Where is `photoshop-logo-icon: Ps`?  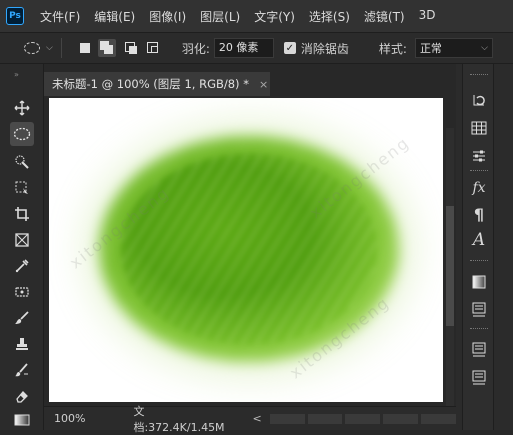 photoshop-logo-icon: Ps is located at coordinates (15, 16).